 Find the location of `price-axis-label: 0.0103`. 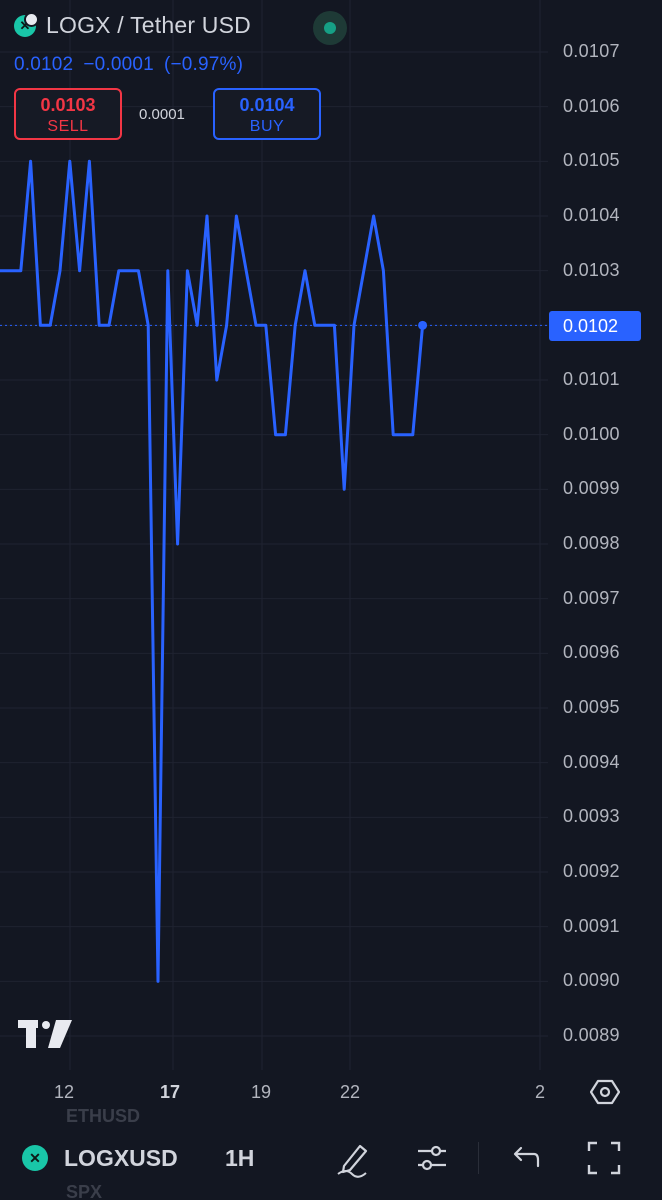

price-axis-label: 0.0103 is located at coordinates (591, 269).